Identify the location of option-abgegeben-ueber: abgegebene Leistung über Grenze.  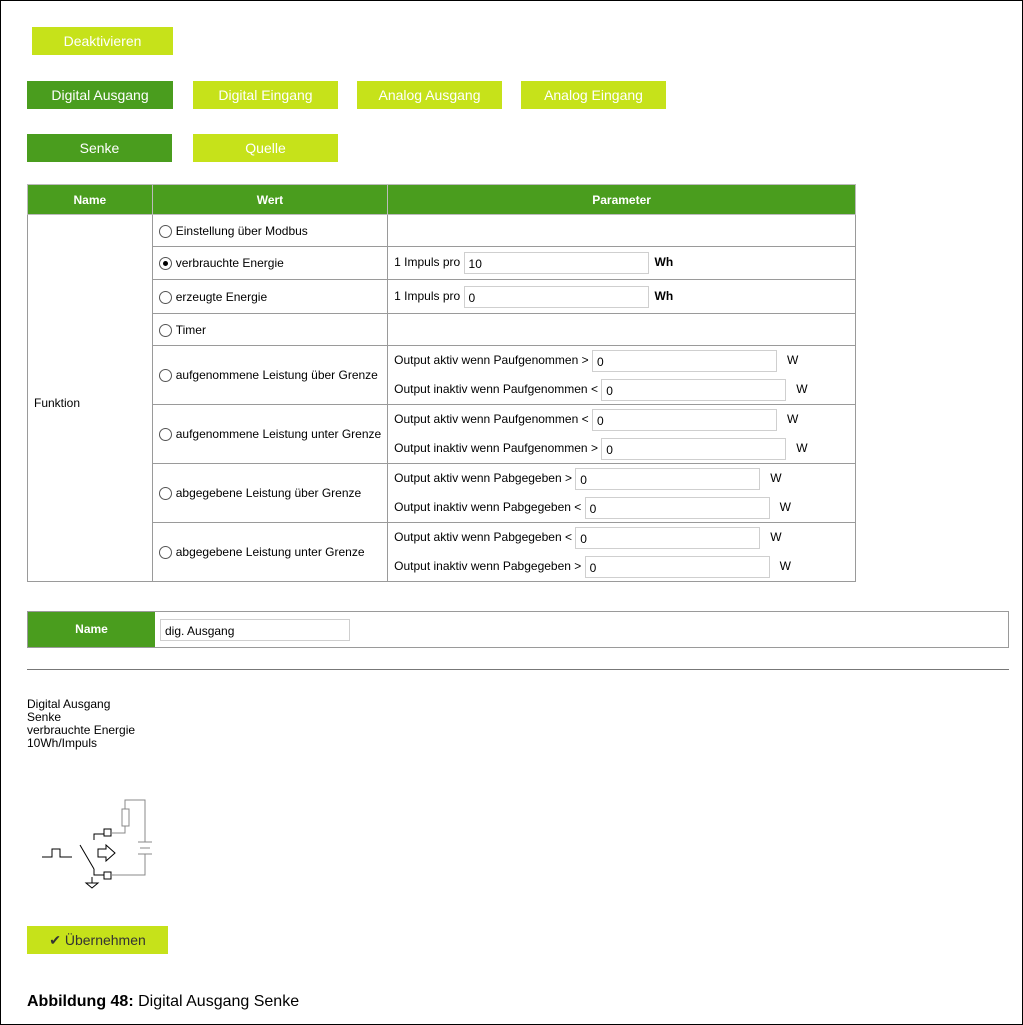
(270, 493).